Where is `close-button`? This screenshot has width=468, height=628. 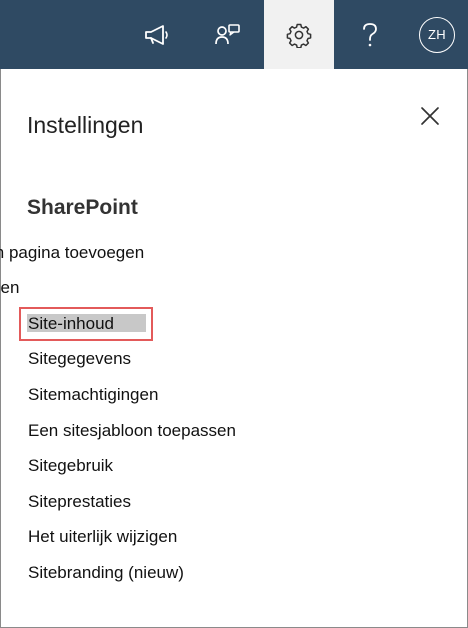 close-button is located at coordinates (430, 116).